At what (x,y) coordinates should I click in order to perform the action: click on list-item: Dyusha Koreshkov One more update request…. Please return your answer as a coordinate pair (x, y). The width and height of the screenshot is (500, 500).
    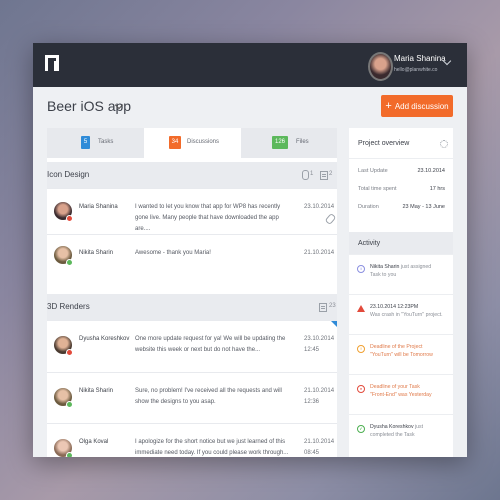
    Looking at the image, I should click on (192, 346).